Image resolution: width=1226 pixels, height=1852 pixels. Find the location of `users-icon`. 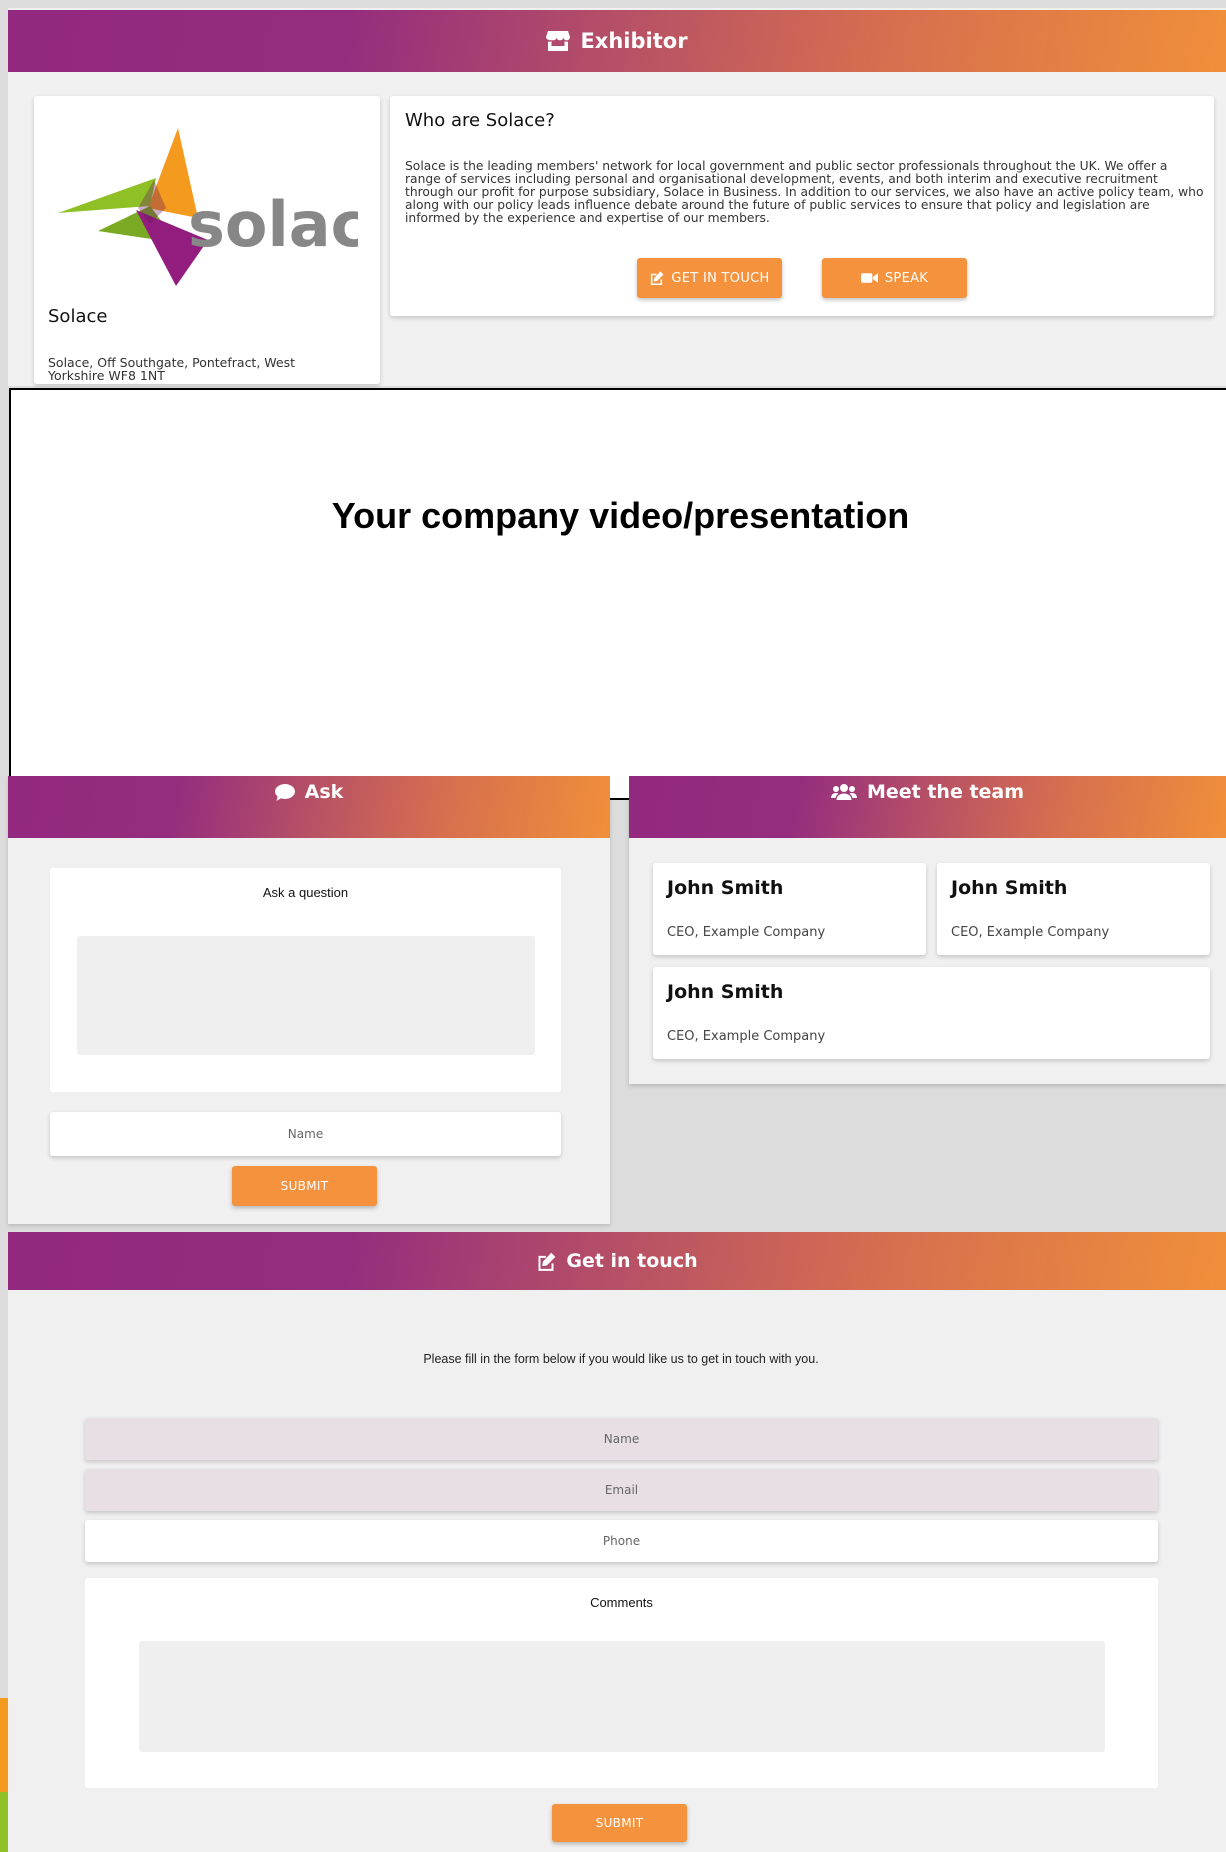

users-icon is located at coordinates (843, 792).